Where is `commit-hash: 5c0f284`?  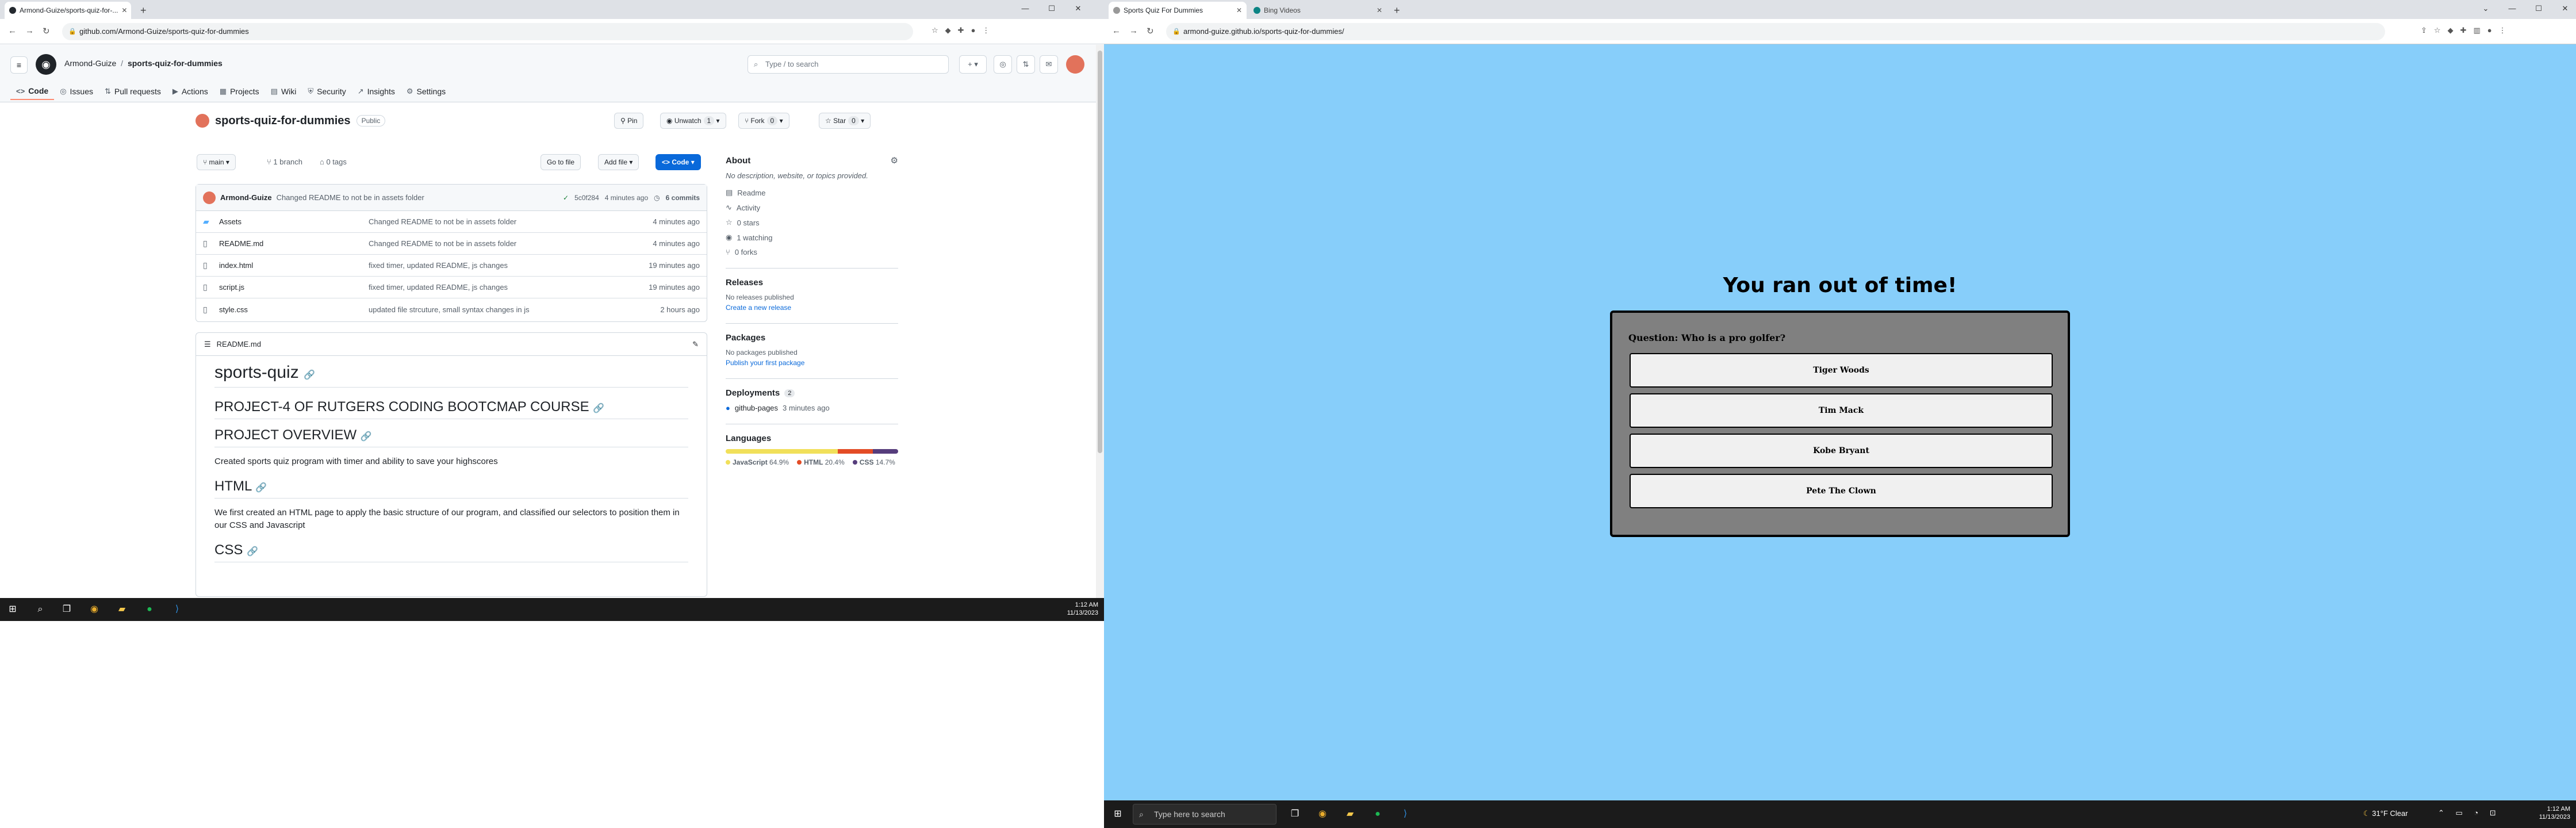 commit-hash: 5c0f284 is located at coordinates (586, 198).